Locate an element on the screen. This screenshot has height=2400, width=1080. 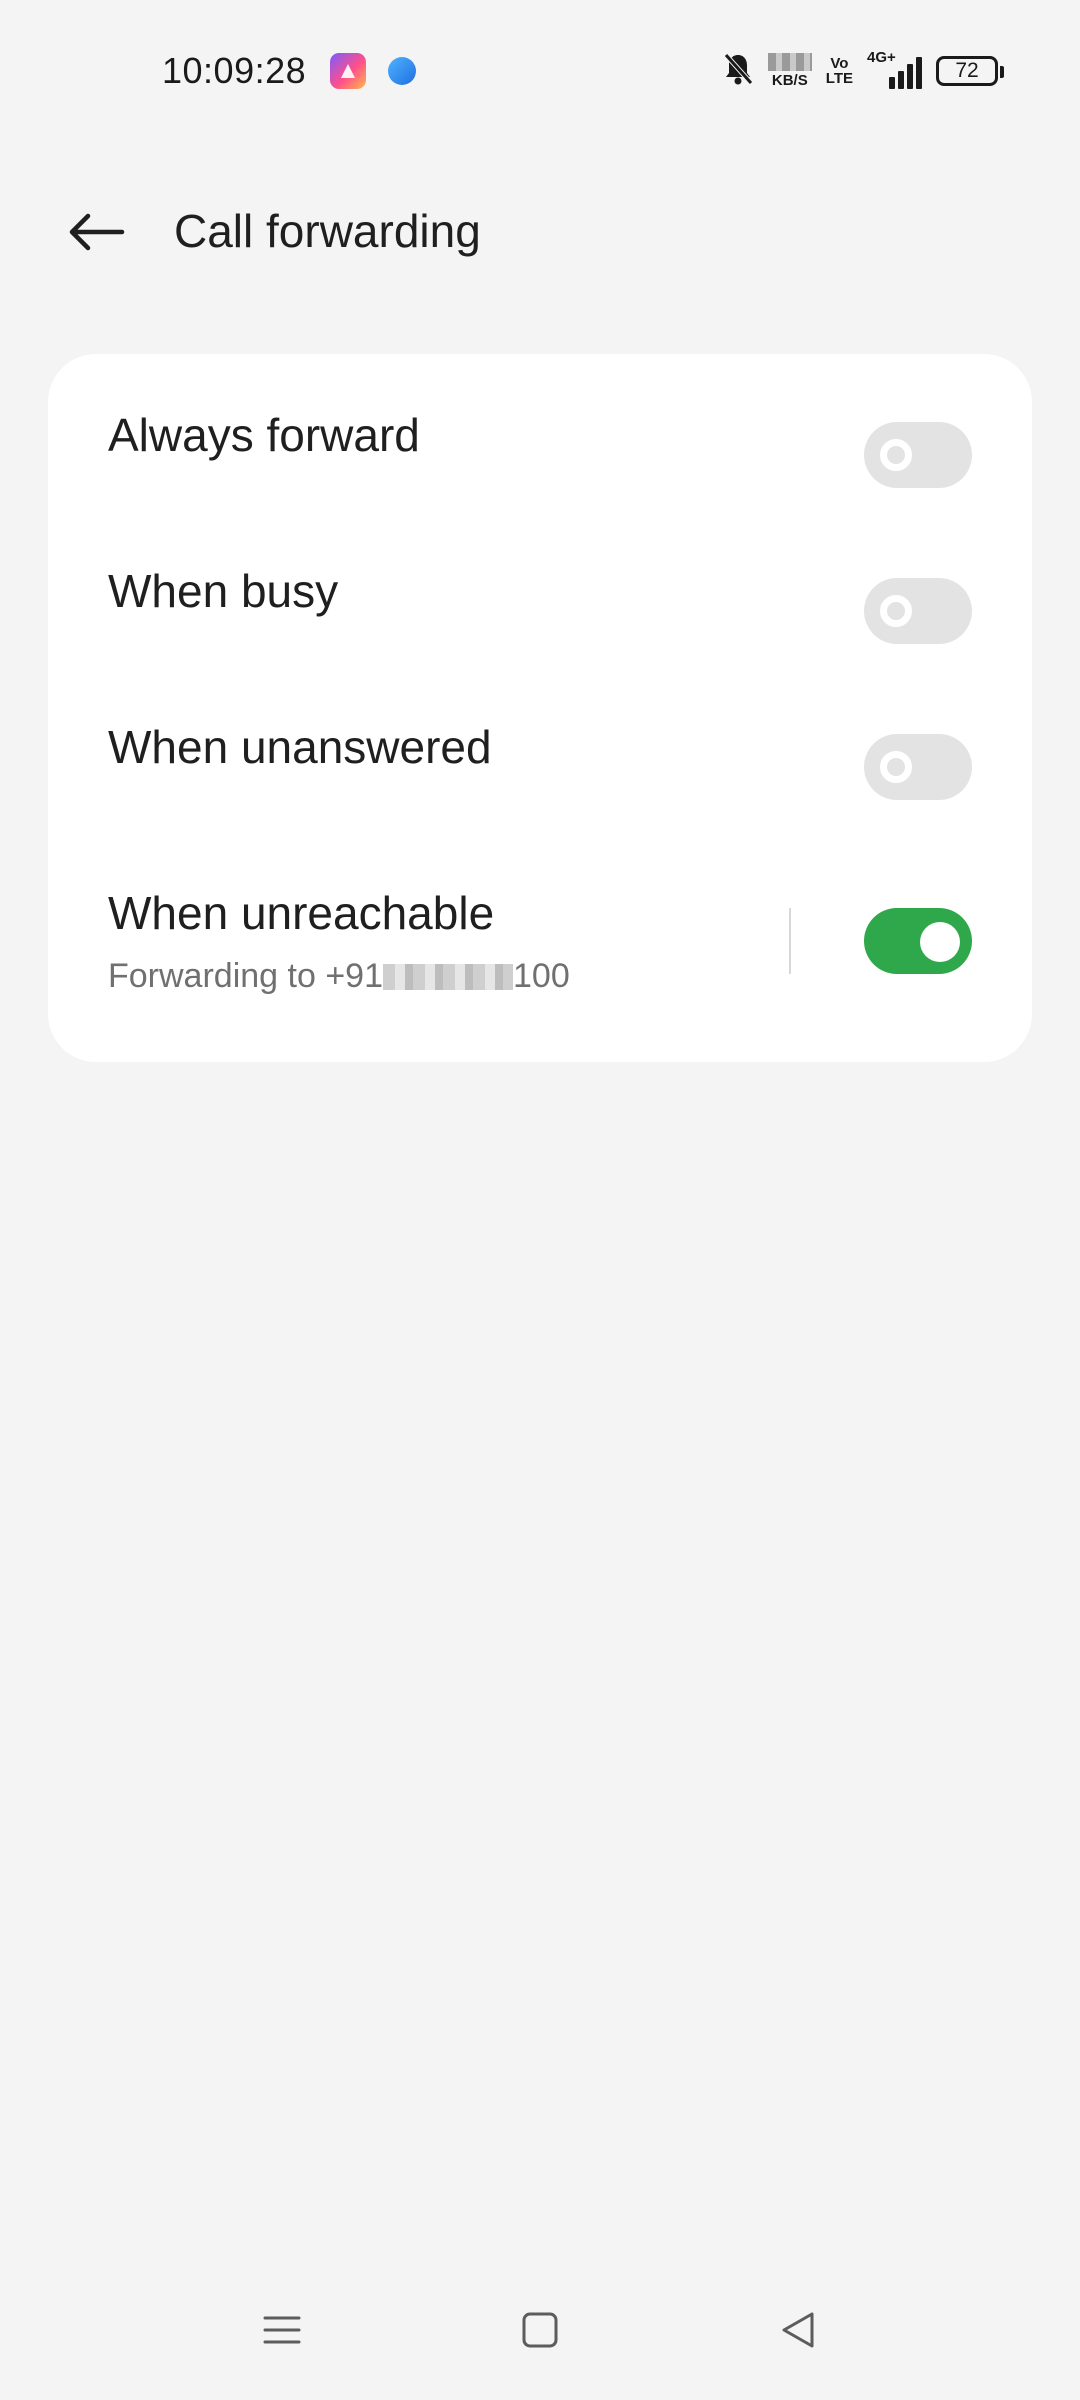
status-time: 10:09:28 is located at coordinates (234, 70).